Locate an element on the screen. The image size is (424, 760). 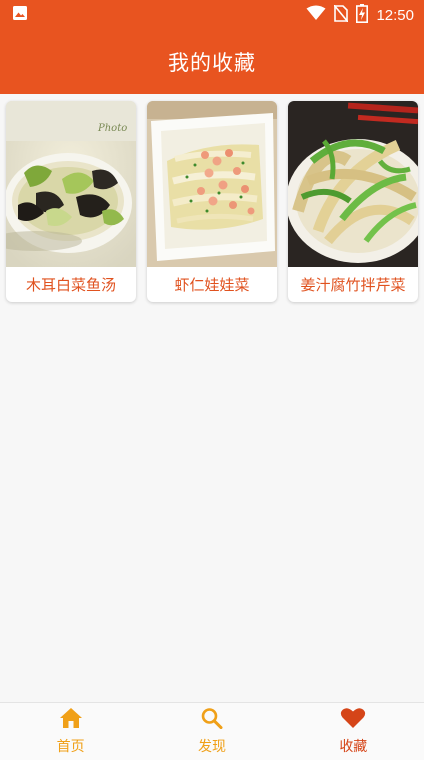
favorite-card: 姜汁腐竹拌芹菜 is located at coordinates (353, 201).